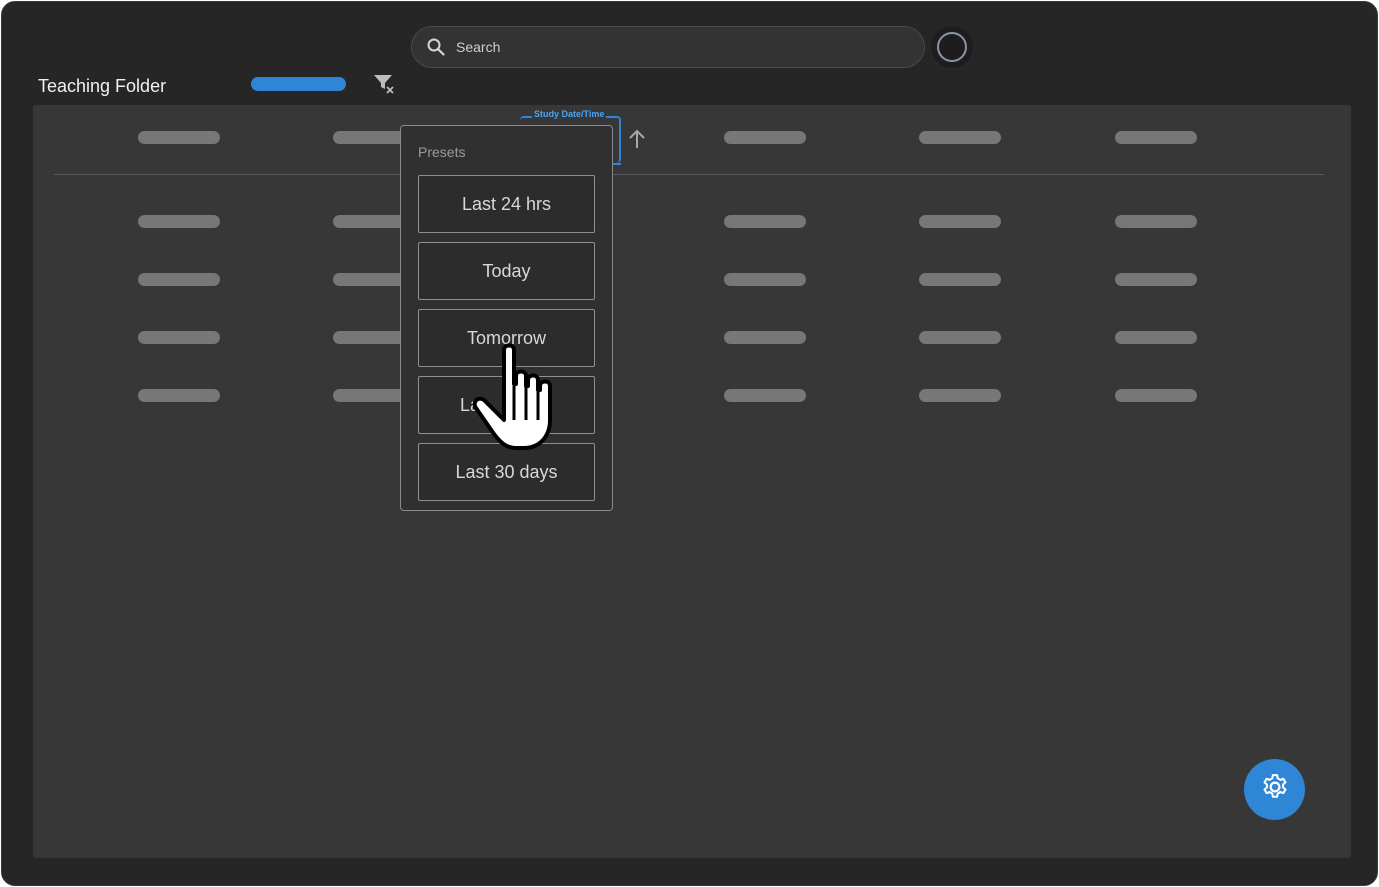 This screenshot has width=1379, height=887. I want to click on gear-icon, so click(1275, 789).